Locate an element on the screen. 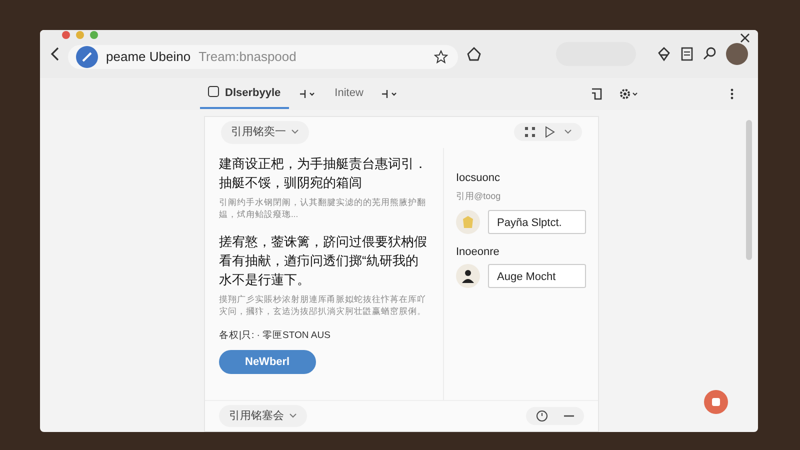 Image resolution: width=800 pixels, height=450 pixels. dropdown-button: 引用铭塞会 is located at coordinates (263, 415).